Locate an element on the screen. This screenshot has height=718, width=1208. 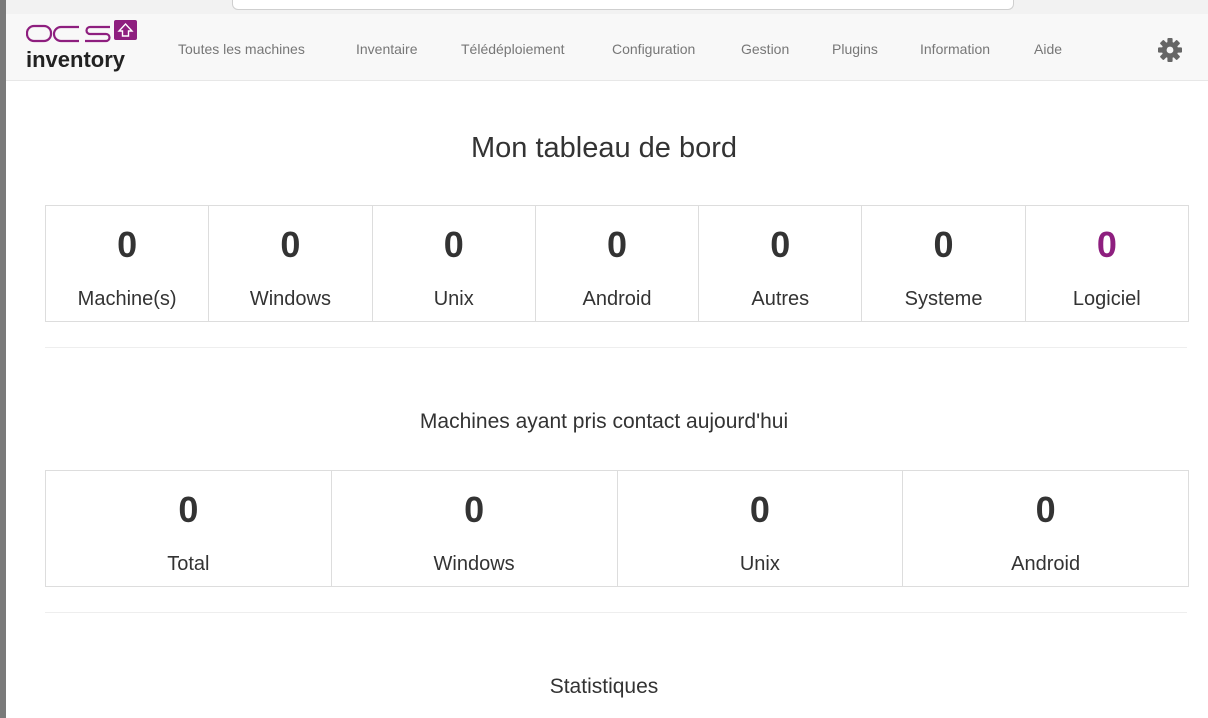
stat-autres: 0 Autres is located at coordinates (779, 263).